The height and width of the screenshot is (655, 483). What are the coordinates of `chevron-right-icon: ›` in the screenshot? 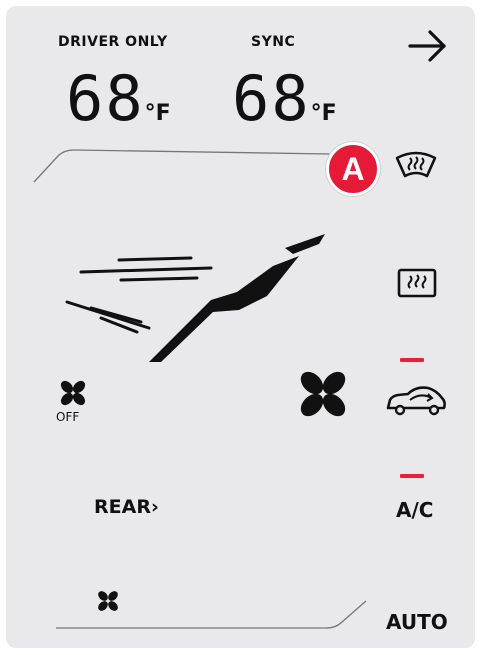 It's located at (154, 507).